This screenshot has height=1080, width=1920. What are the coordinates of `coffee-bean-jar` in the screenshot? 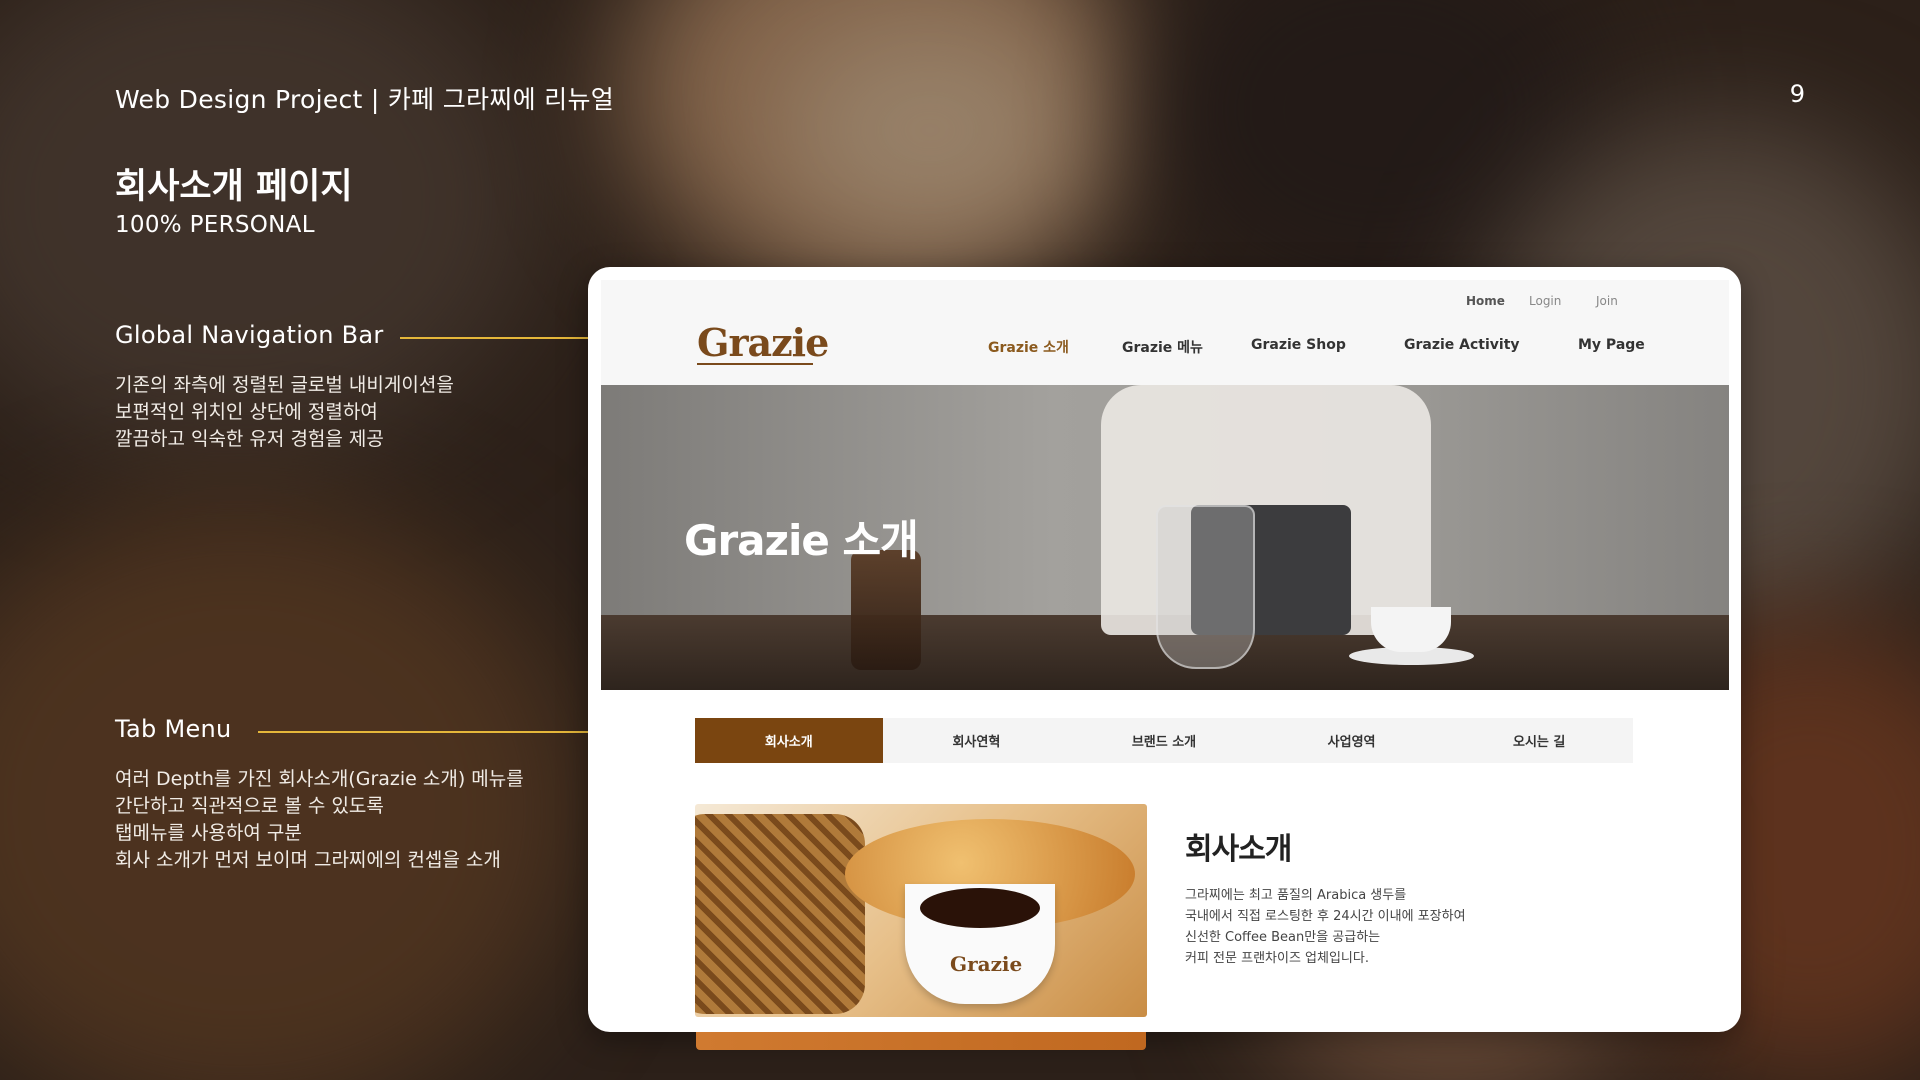 It's located at (886, 610).